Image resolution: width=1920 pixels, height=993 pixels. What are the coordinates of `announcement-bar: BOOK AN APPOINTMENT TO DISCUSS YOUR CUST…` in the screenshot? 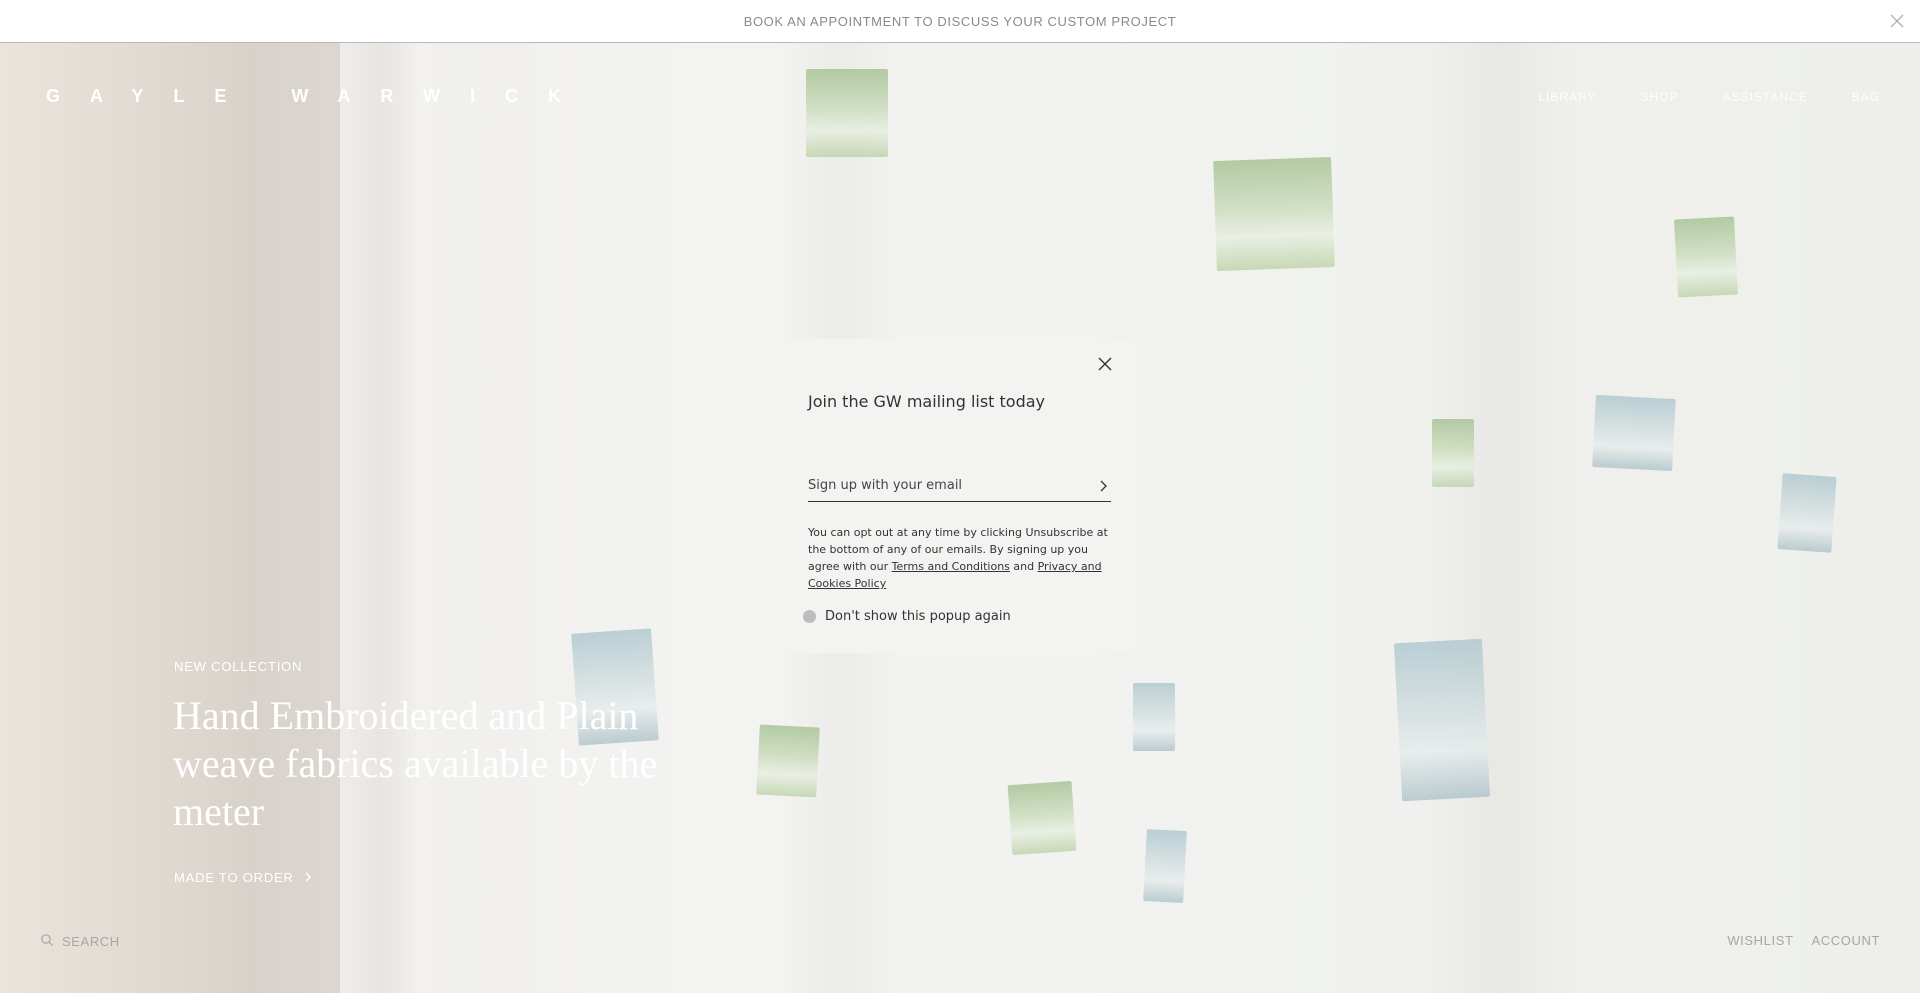 It's located at (960, 21).